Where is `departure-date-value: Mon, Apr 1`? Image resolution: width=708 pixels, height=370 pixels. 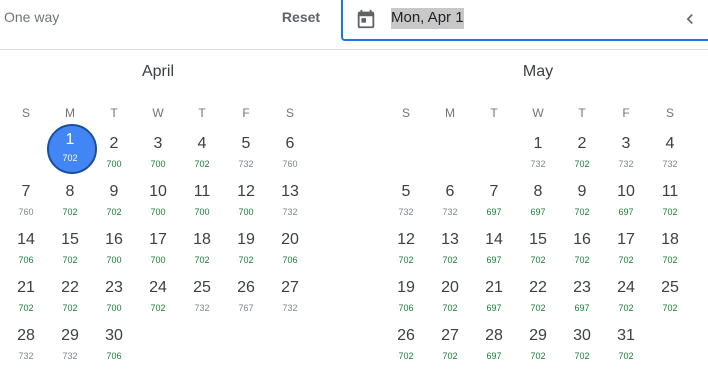
departure-date-value: Mon, Apr 1 is located at coordinates (427, 18).